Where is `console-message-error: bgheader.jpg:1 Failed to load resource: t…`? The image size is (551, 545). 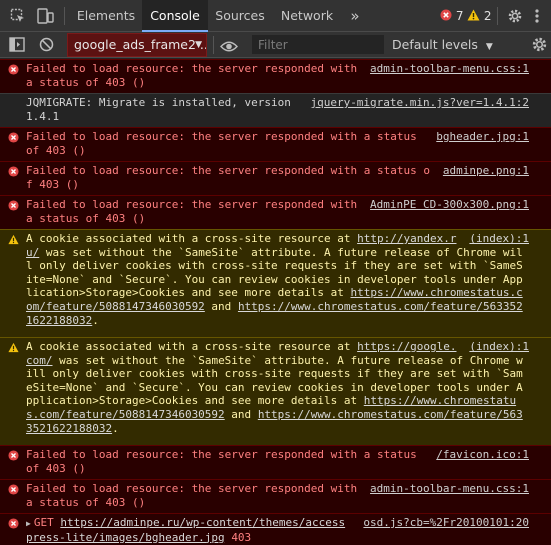
console-message-error: bgheader.jpg:1 Failed to load resource: t… is located at coordinates (275, 144).